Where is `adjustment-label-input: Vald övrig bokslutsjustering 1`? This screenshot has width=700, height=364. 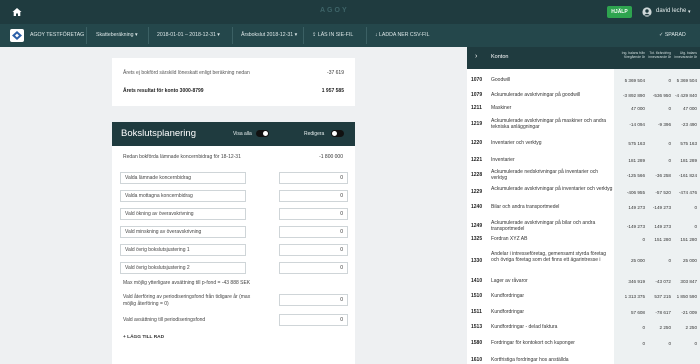
adjustment-label-input: Vald övrig bokslutsjustering 1 is located at coordinates (183, 250).